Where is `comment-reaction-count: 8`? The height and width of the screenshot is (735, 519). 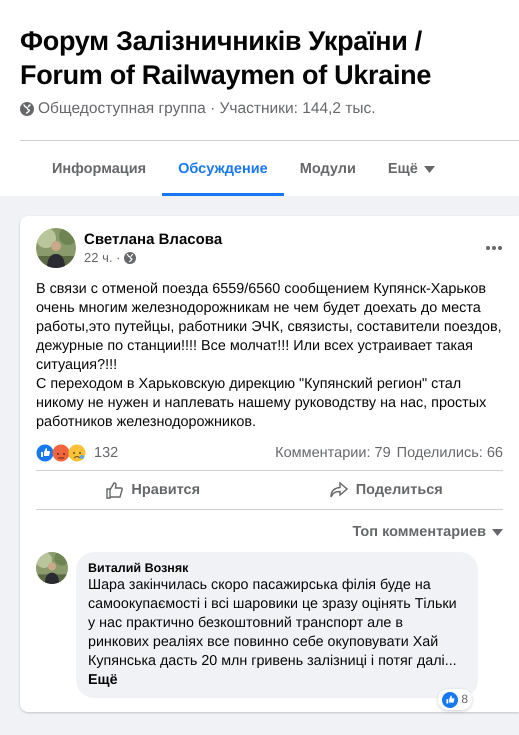 comment-reaction-count: 8 is located at coordinates (464, 699).